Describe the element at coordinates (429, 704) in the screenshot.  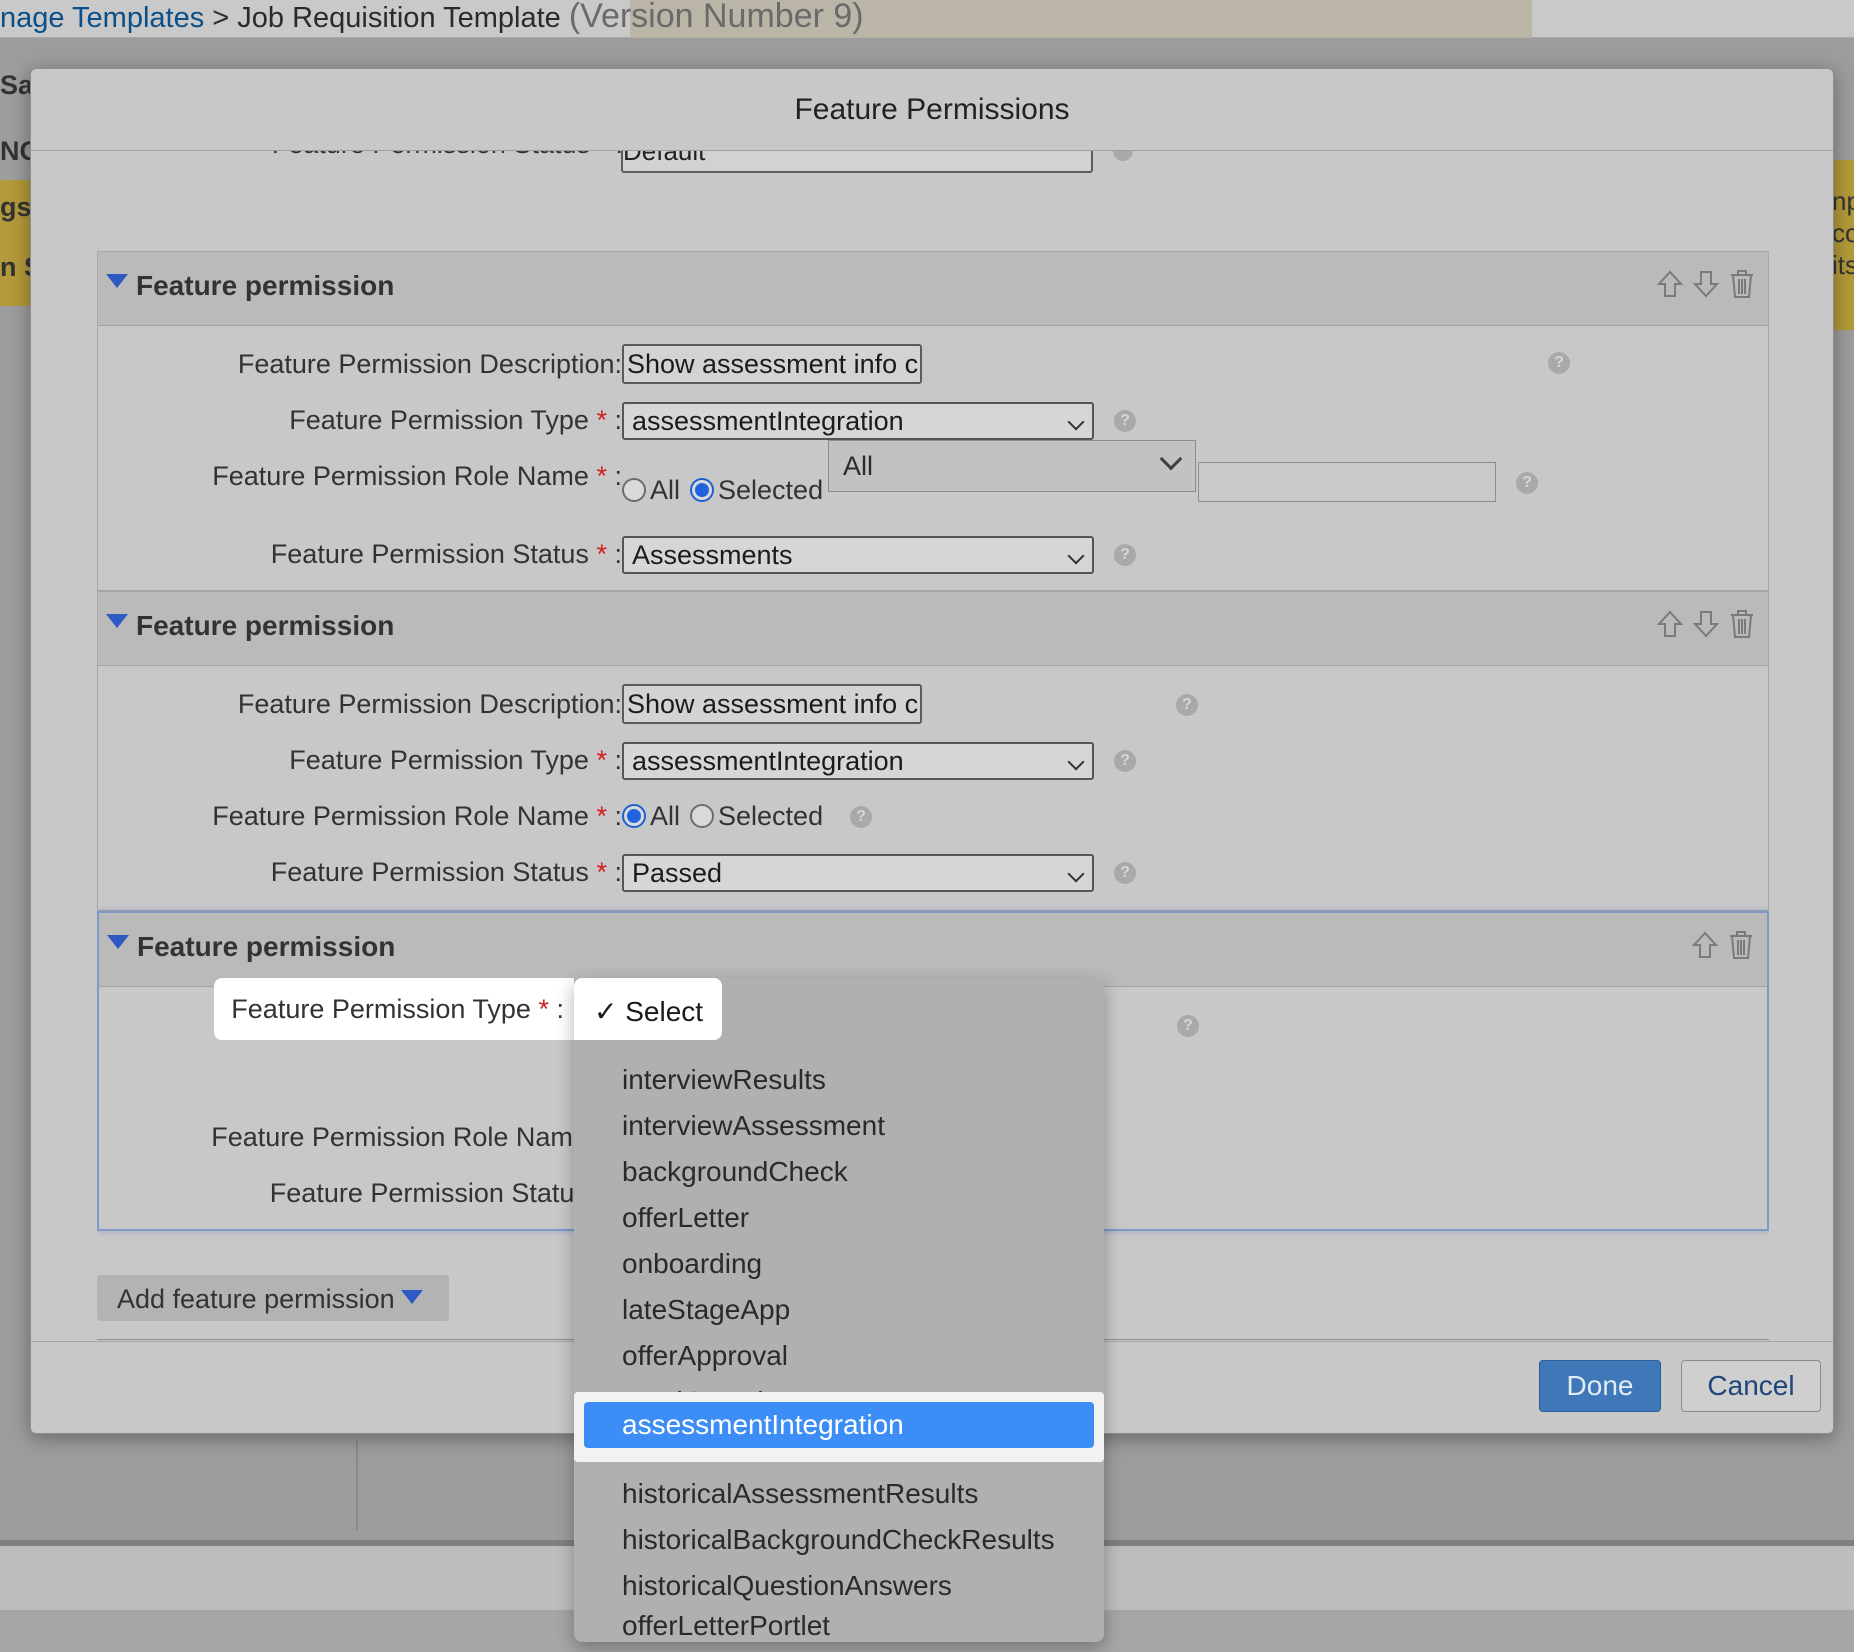
I see `description-label: Feature Permission Description:` at that location.